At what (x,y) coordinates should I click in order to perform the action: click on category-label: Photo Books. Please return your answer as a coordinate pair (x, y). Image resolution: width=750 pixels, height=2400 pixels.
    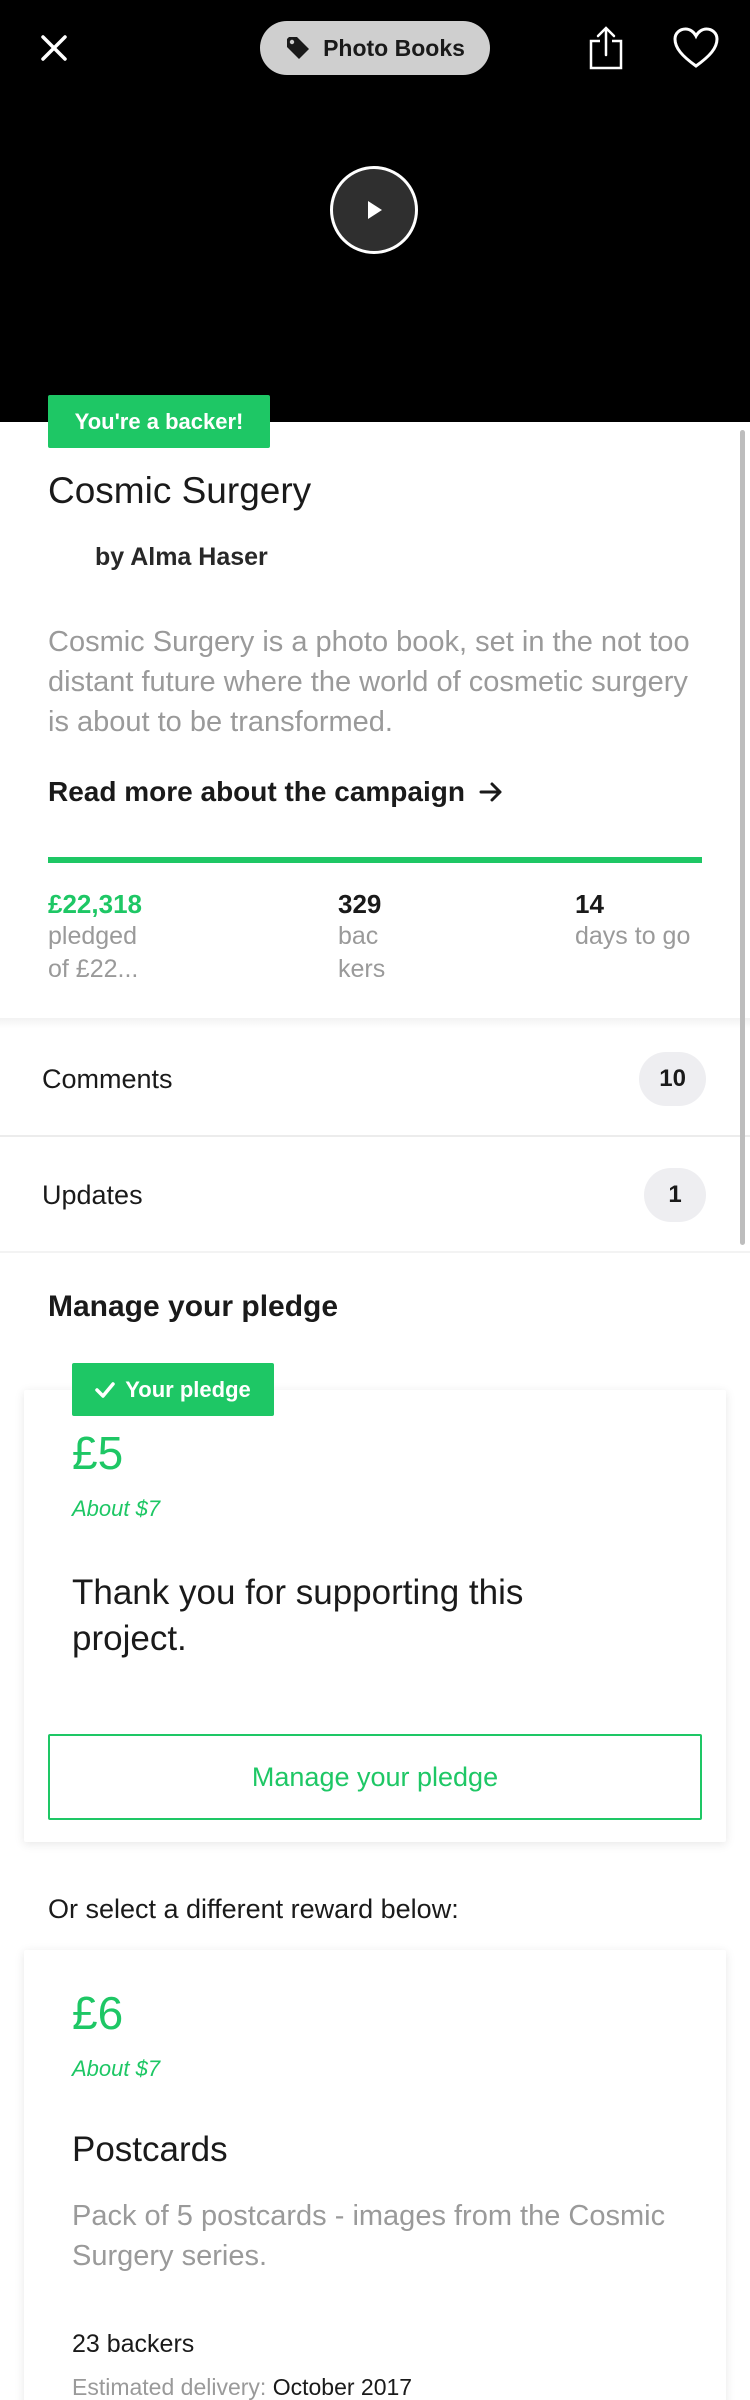
    Looking at the image, I should click on (394, 47).